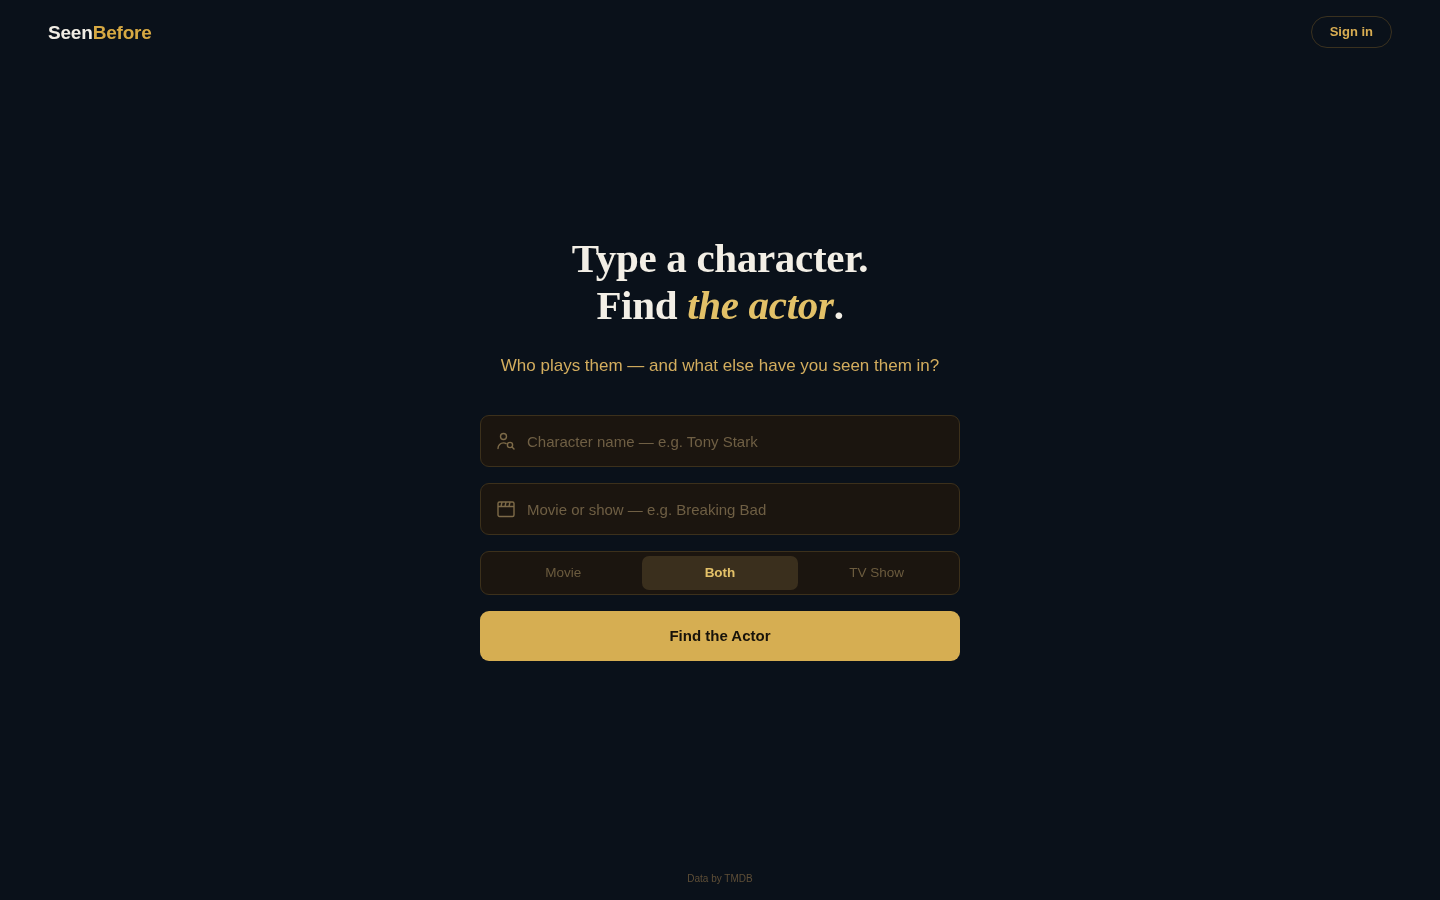  Describe the element at coordinates (506, 441) in the screenshot. I see `person-search-icon` at that location.